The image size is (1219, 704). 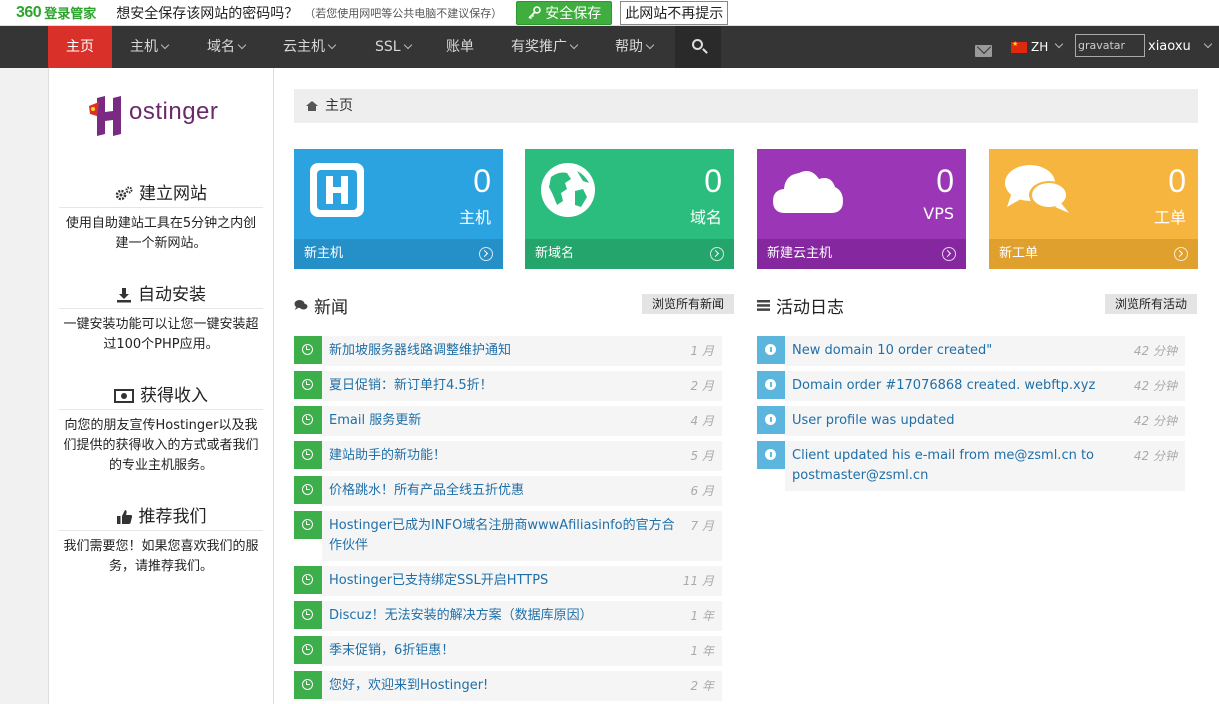 What do you see at coordinates (971, 421) in the screenshot?
I see `activity-item: User profile was updated 42 分钟` at bounding box center [971, 421].